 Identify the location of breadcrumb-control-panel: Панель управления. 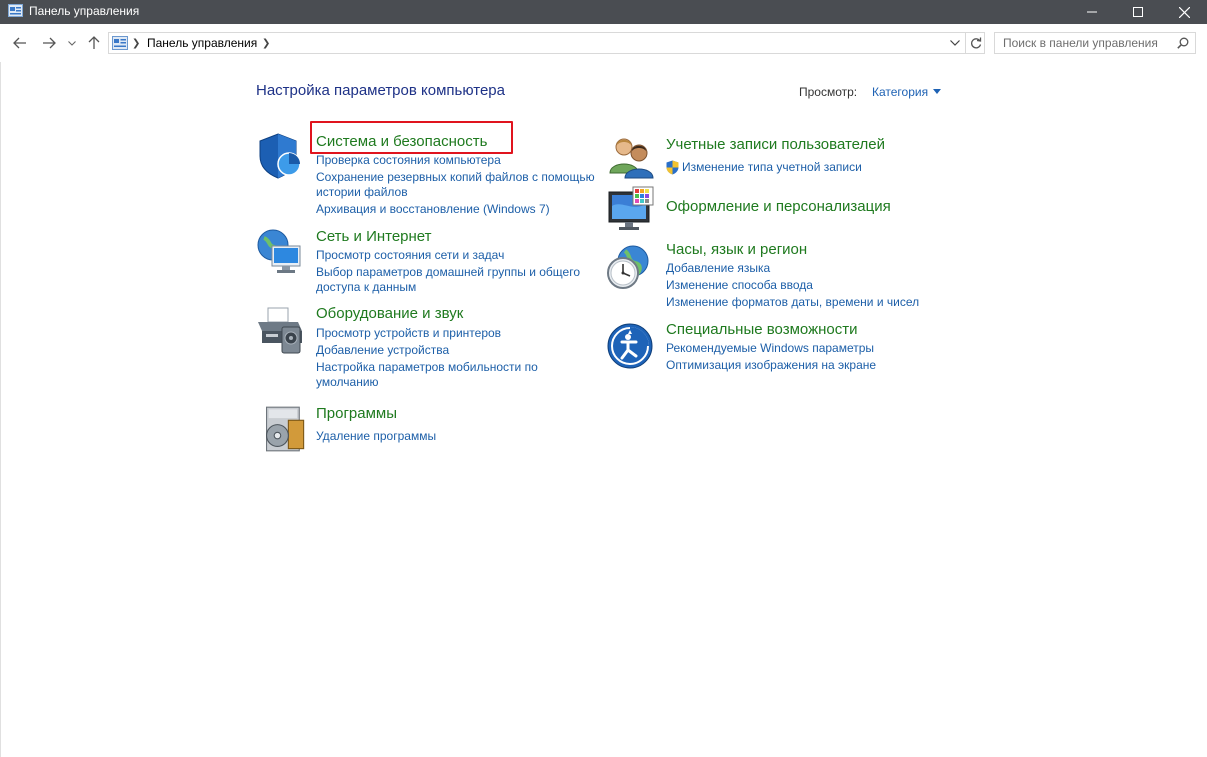
(202, 43).